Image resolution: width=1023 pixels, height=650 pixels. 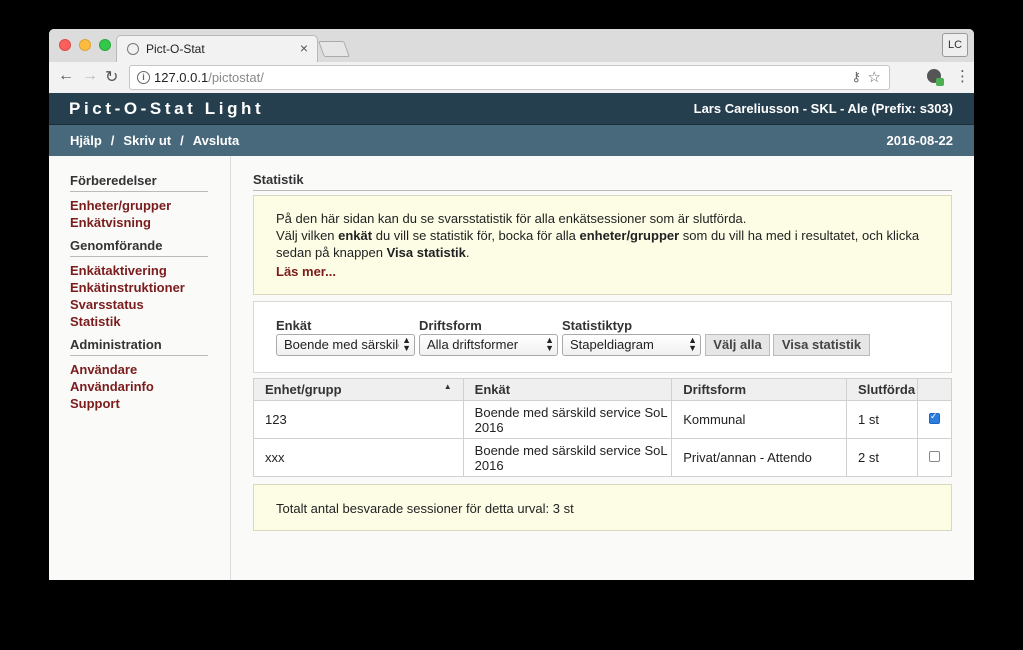 I want to click on info-emphasis-survey: enkät, so click(x=355, y=235).